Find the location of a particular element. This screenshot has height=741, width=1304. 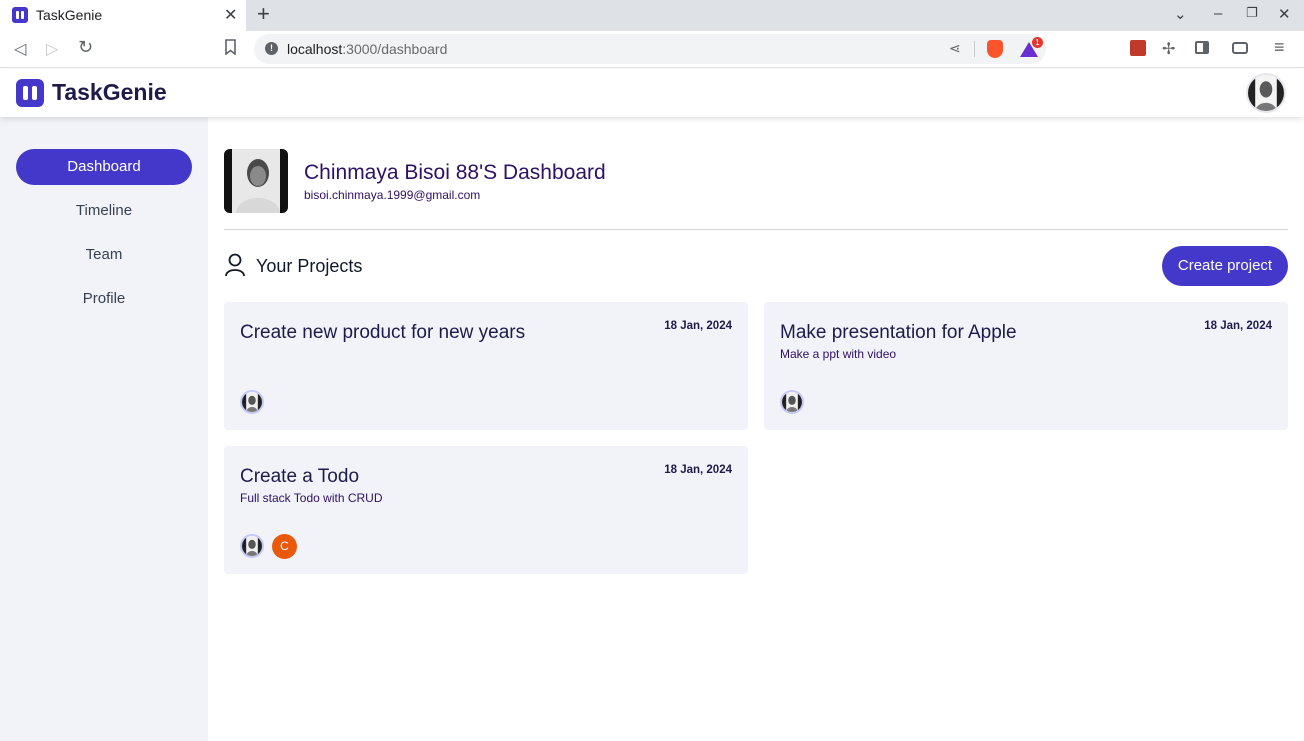

project-title: Create a Todo is located at coordinates (300, 476).